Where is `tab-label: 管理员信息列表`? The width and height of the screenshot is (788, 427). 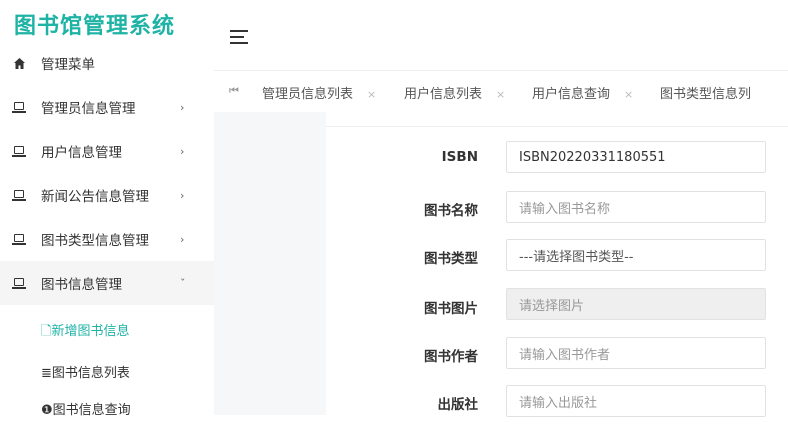
tab-label: 管理员信息列表 is located at coordinates (308, 94).